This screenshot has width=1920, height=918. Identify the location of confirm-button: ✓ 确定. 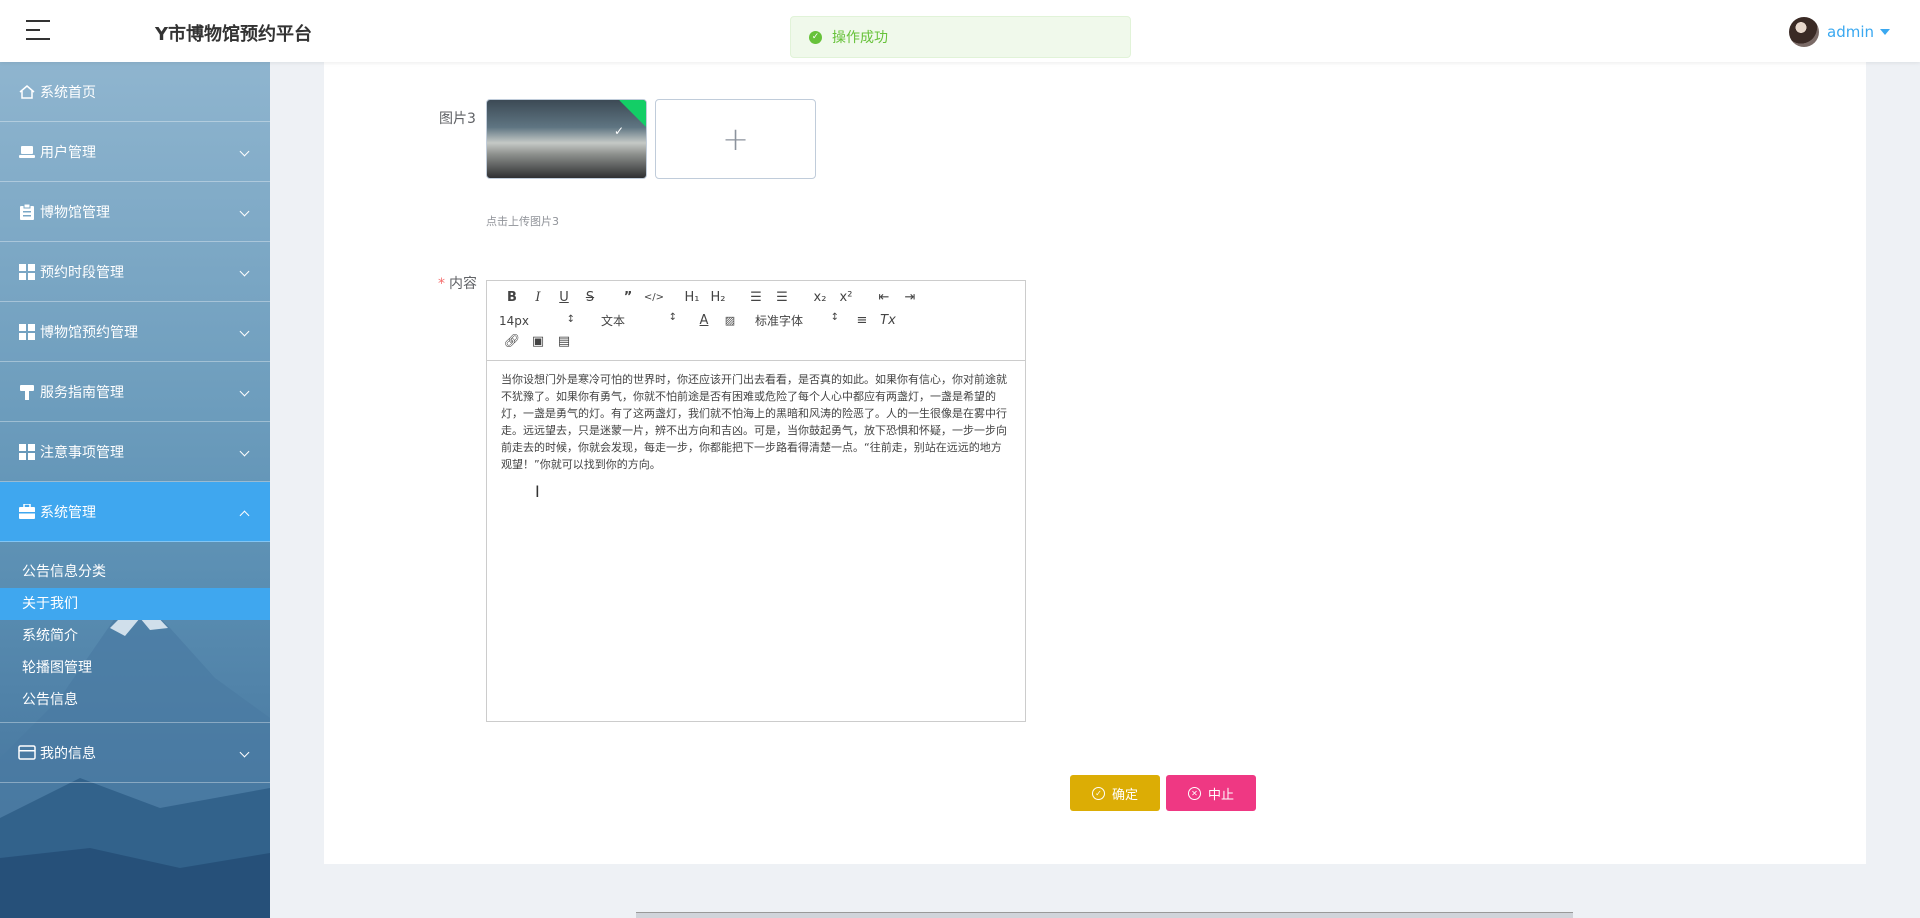
(1115, 793).